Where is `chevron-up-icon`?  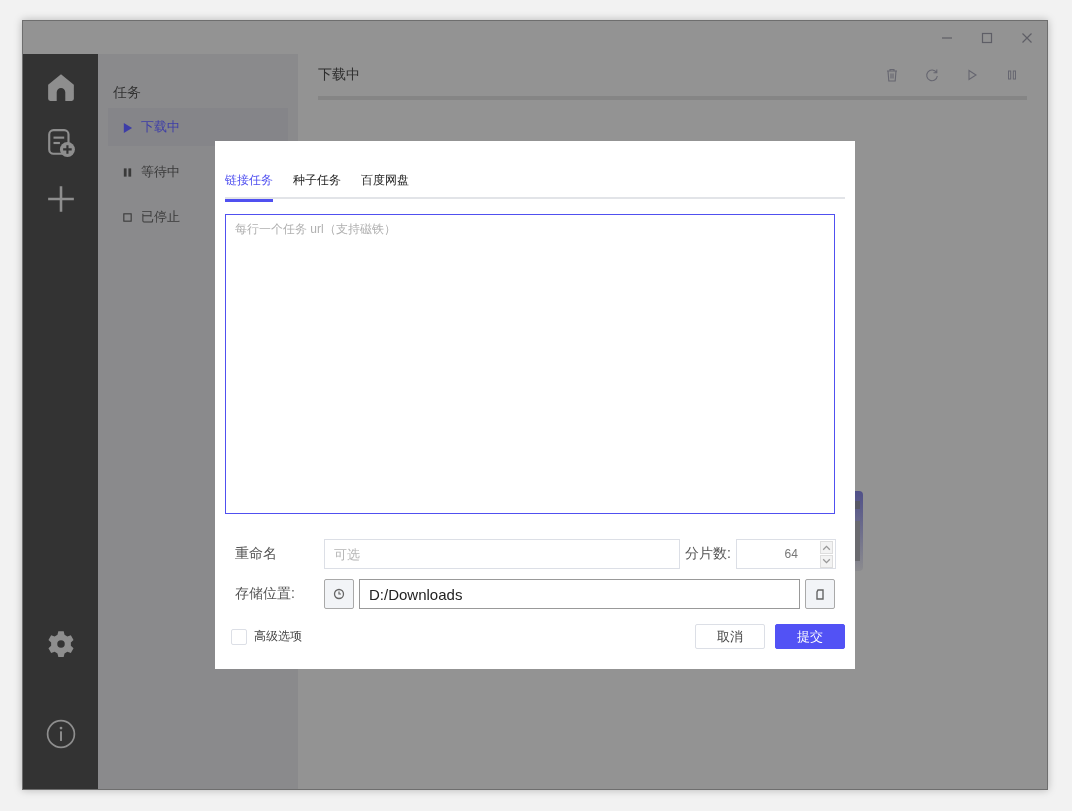 chevron-up-icon is located at coordinates (826, 547).